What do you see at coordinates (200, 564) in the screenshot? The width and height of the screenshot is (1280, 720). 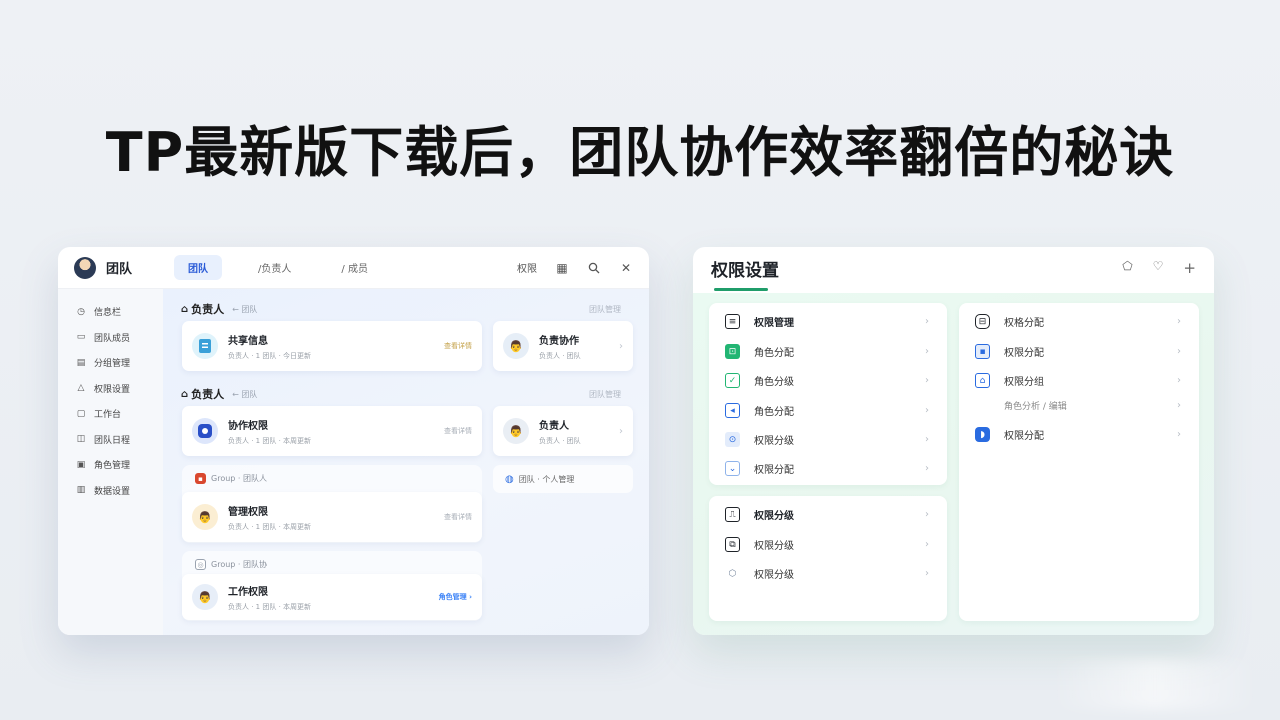 I see `group-icon: ◎` at bounding box center [200, 564].